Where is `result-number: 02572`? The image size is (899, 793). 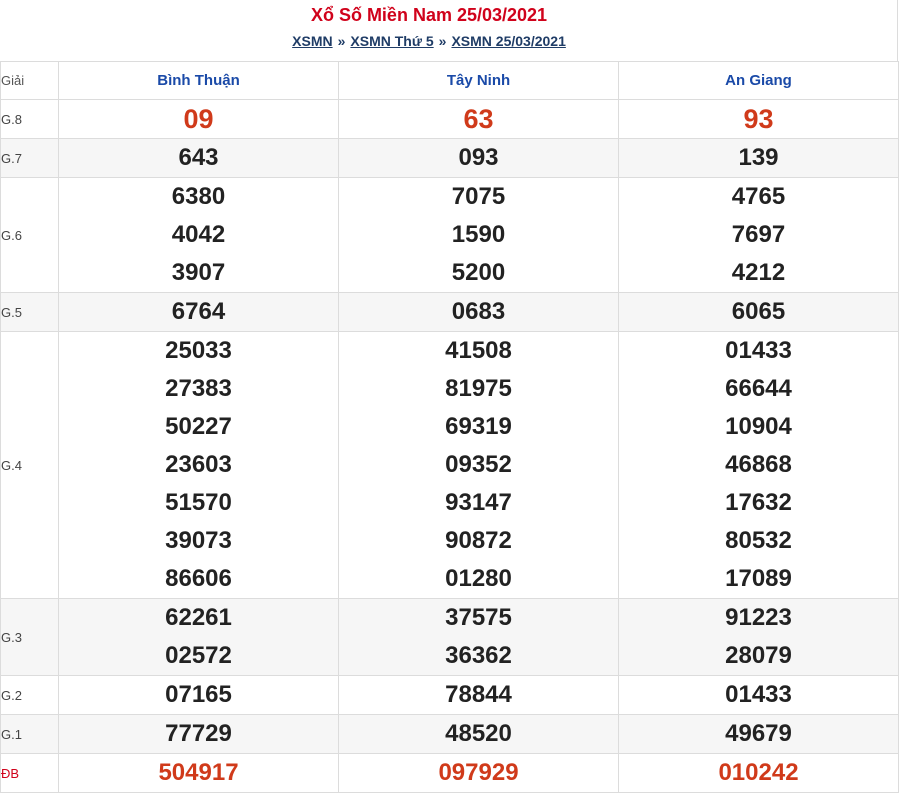
result-number: 02572 is located at coordinates (198, 655).